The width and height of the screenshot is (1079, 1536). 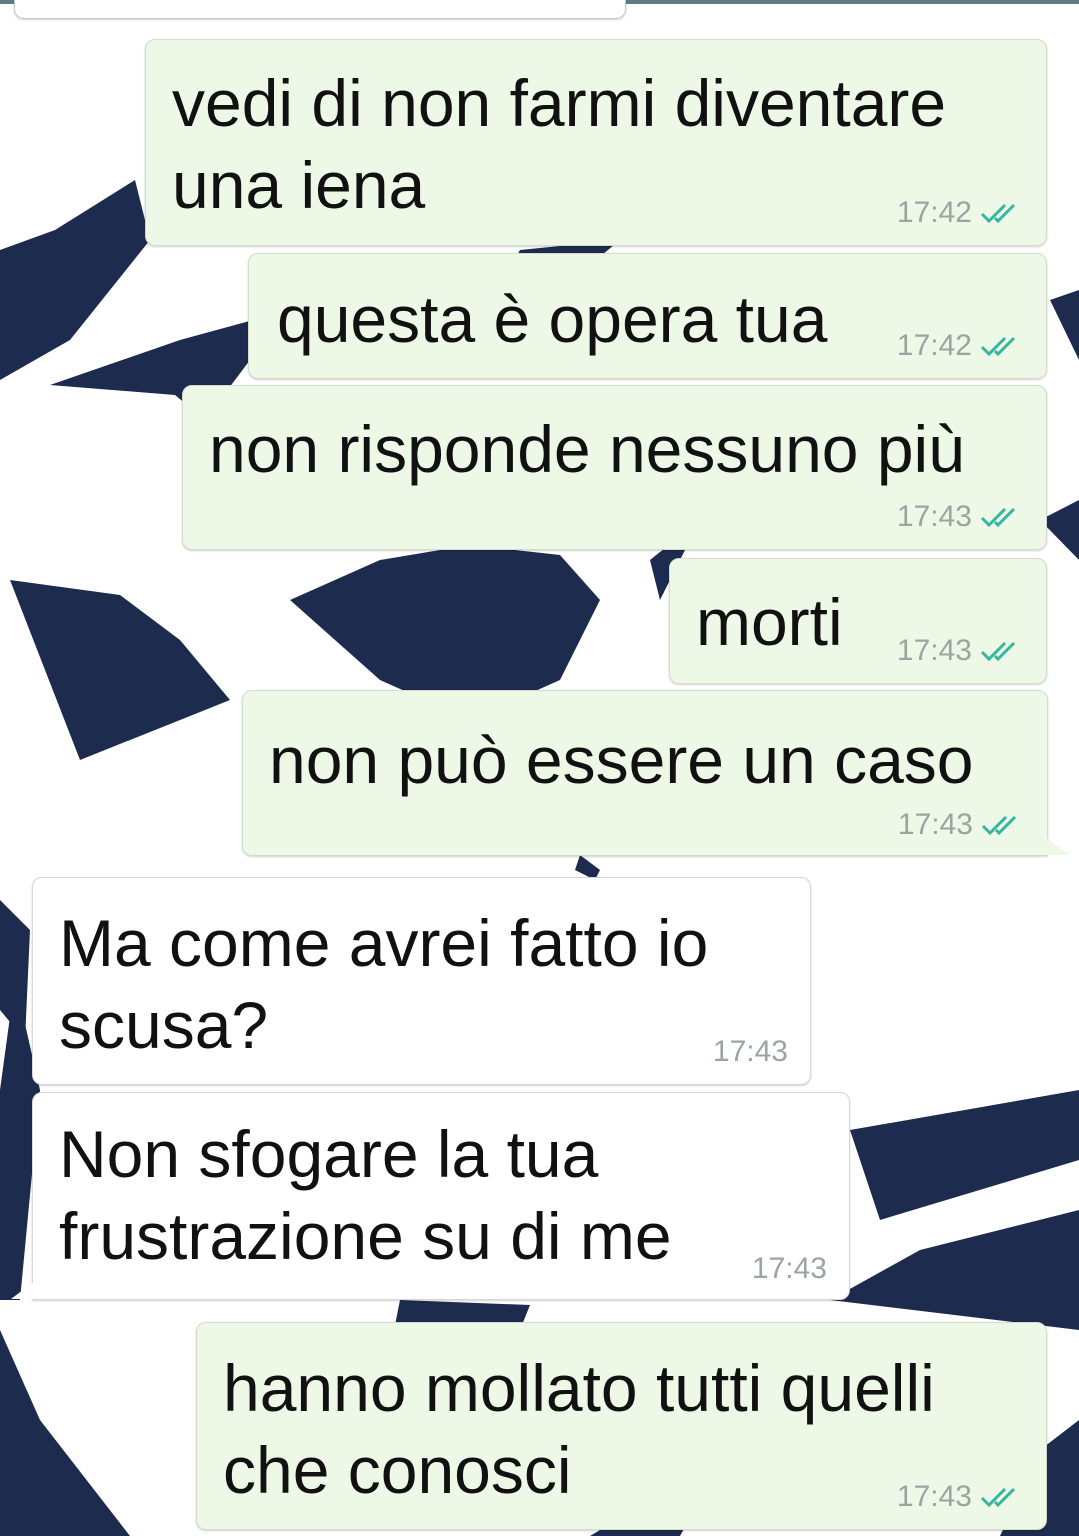 What do you see at coordinates (383, 984) in the screenshot?
I see `message-text: Ma come avrei fatto io scusa?` at bounding box center [383, 984].